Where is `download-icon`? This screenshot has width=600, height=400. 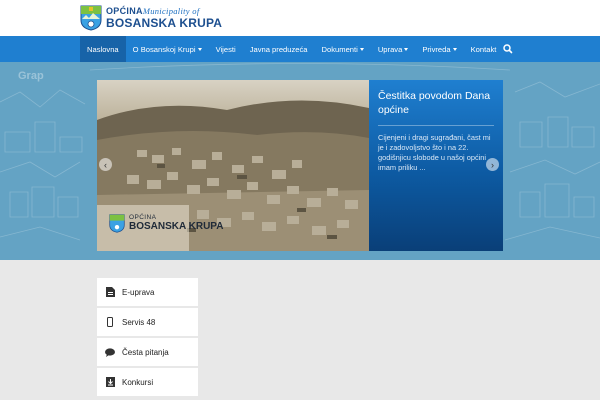 download-icon is located at coordinates (110, 382).